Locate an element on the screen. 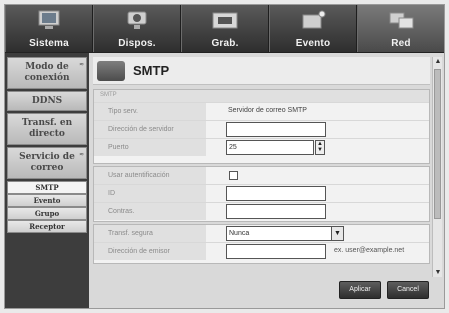 Image resolution: width=449 pixels, height=313 pixels. mail-server-icon is located at coordinates (111, 71).